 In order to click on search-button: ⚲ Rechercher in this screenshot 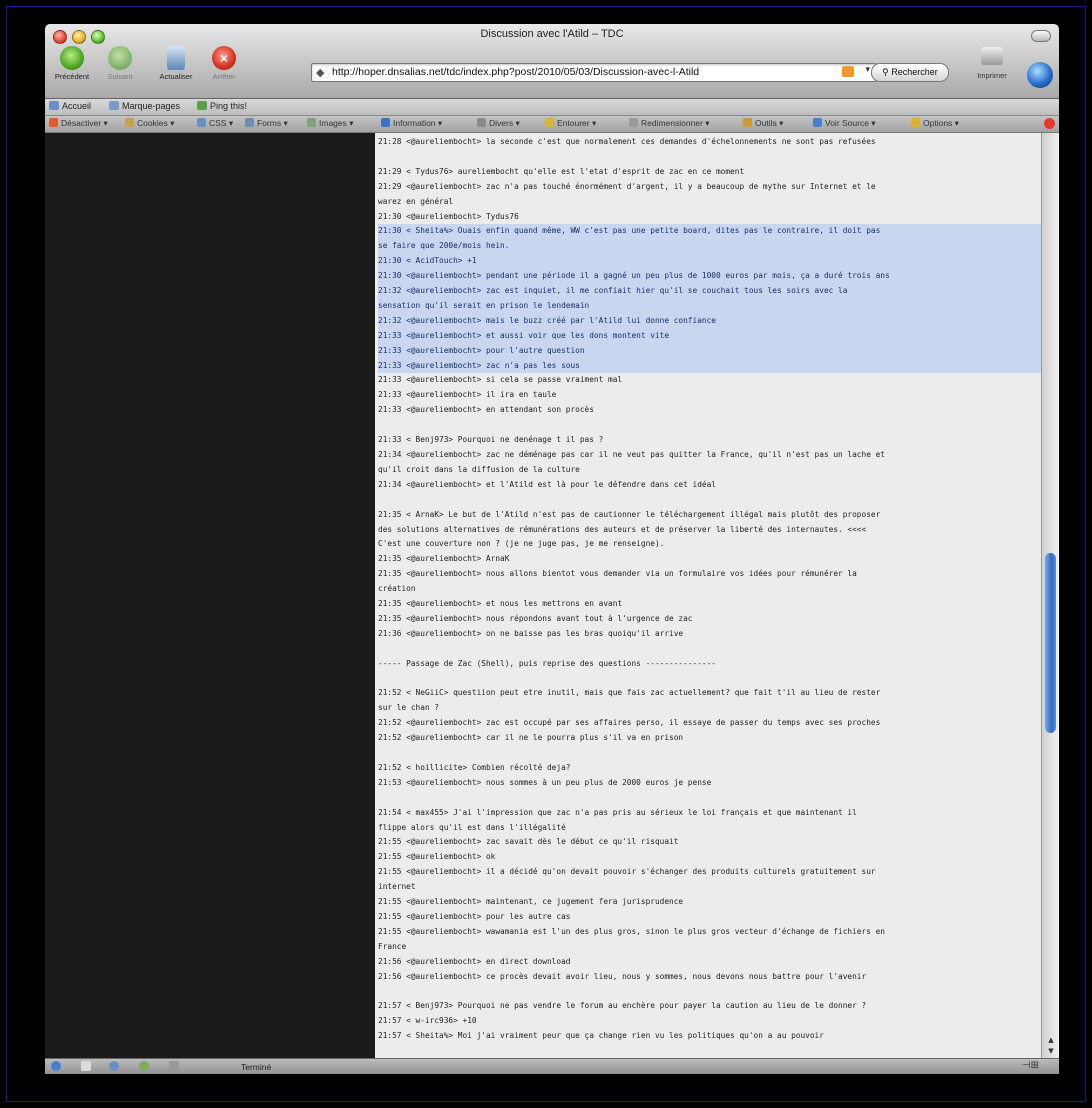, I will do `click(910, 72)`.